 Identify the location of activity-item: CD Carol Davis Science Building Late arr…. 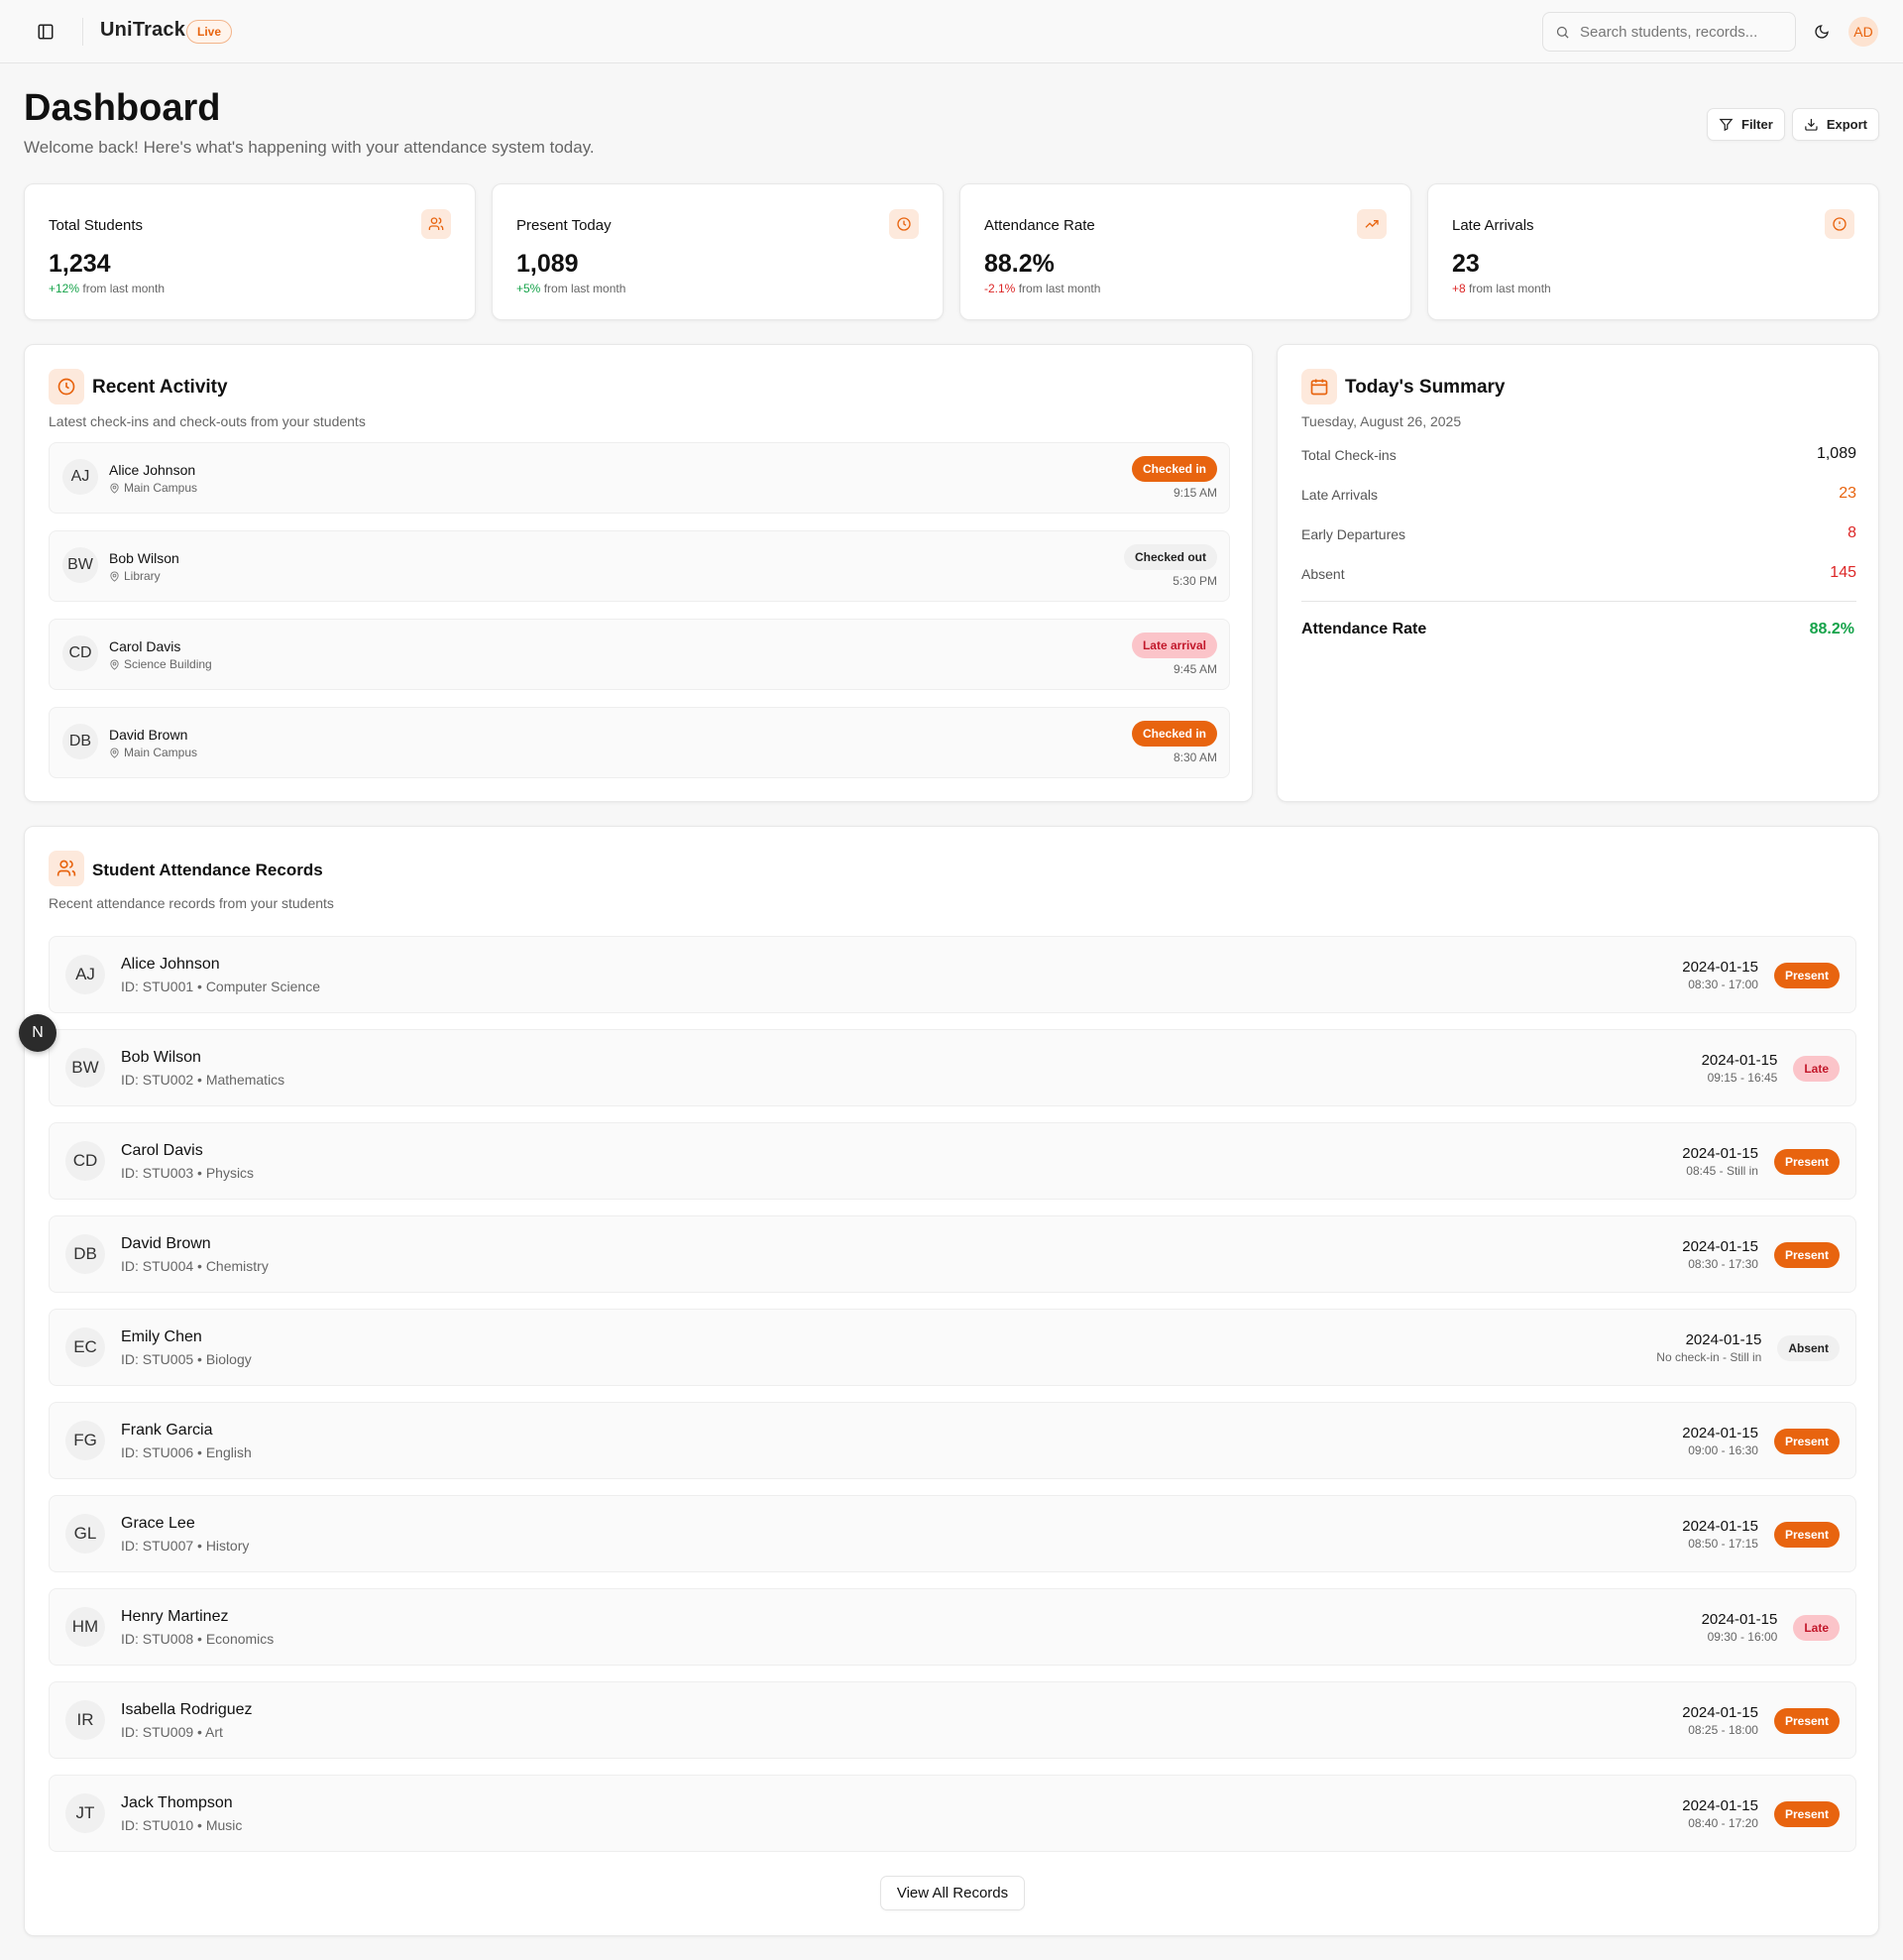
(639, 654).